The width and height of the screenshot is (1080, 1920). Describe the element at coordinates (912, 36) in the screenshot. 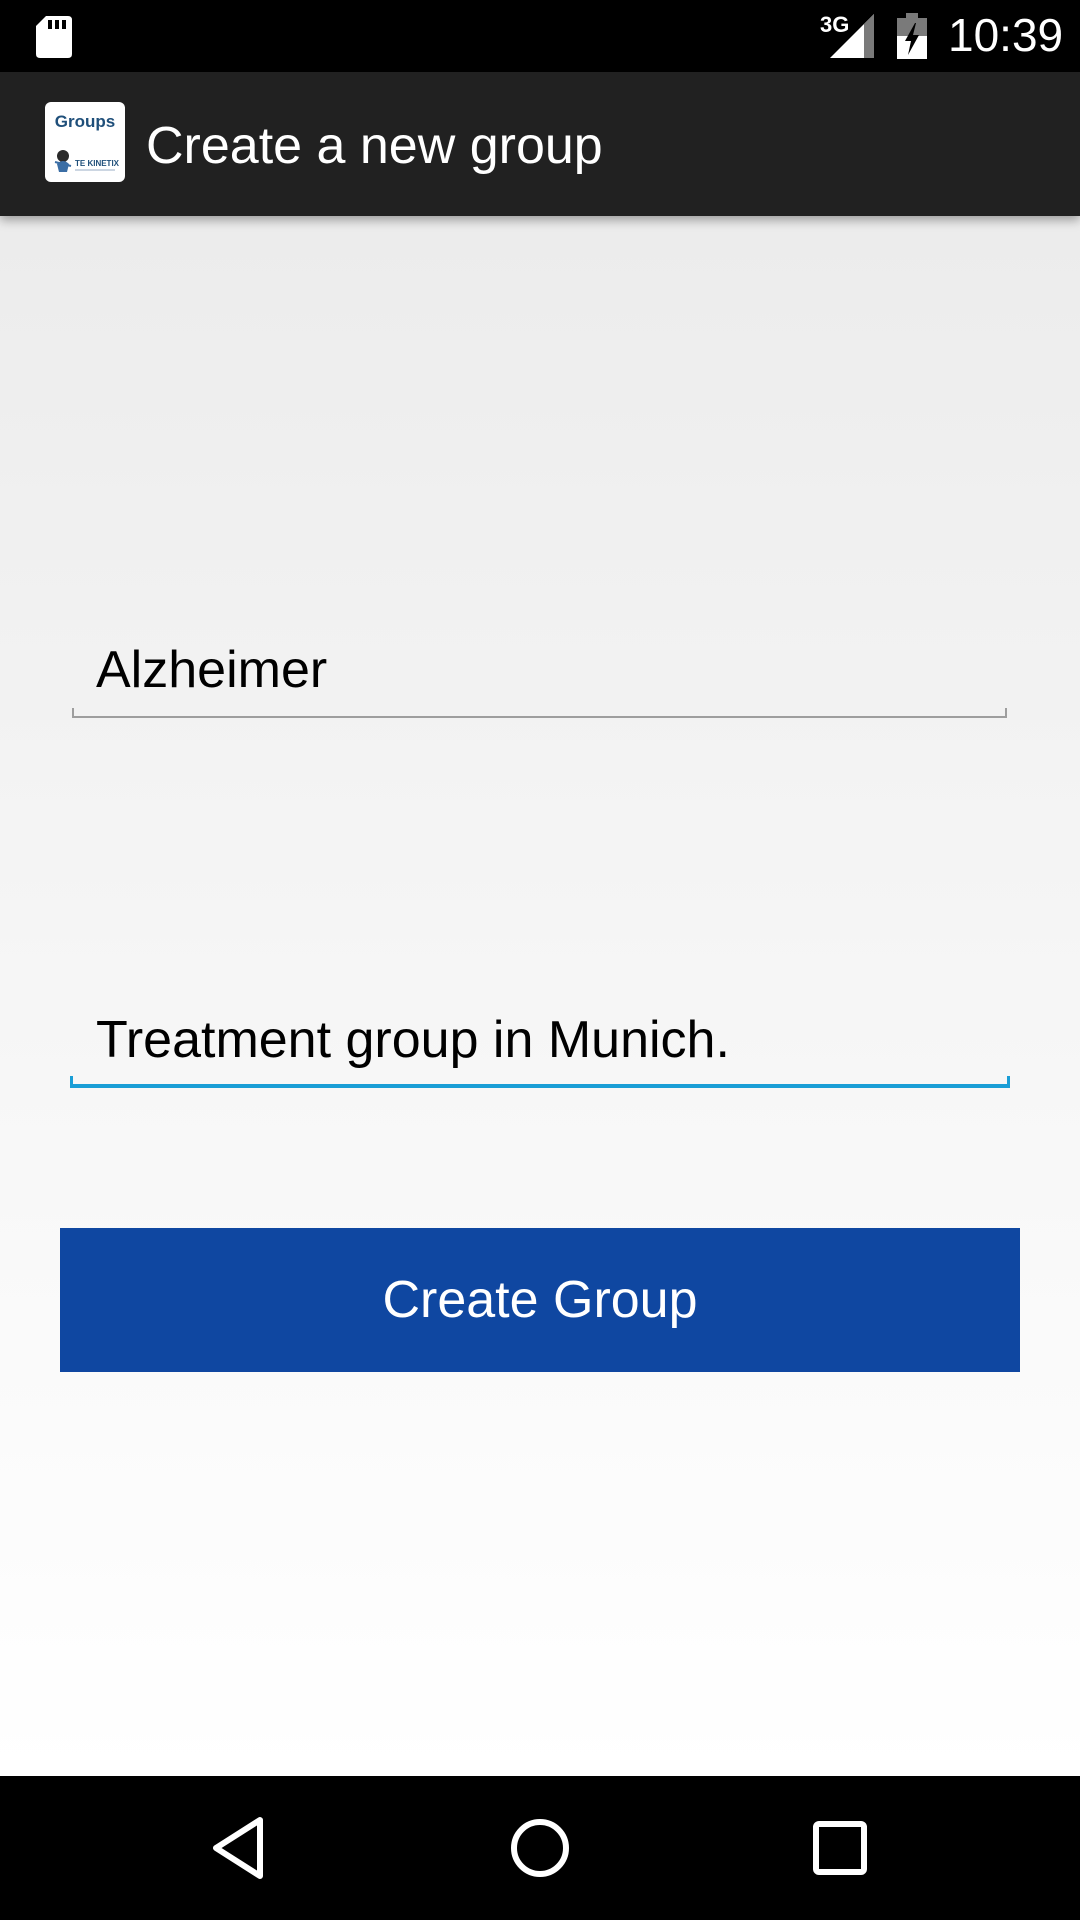

I see `battery-charging-icon` at that location.